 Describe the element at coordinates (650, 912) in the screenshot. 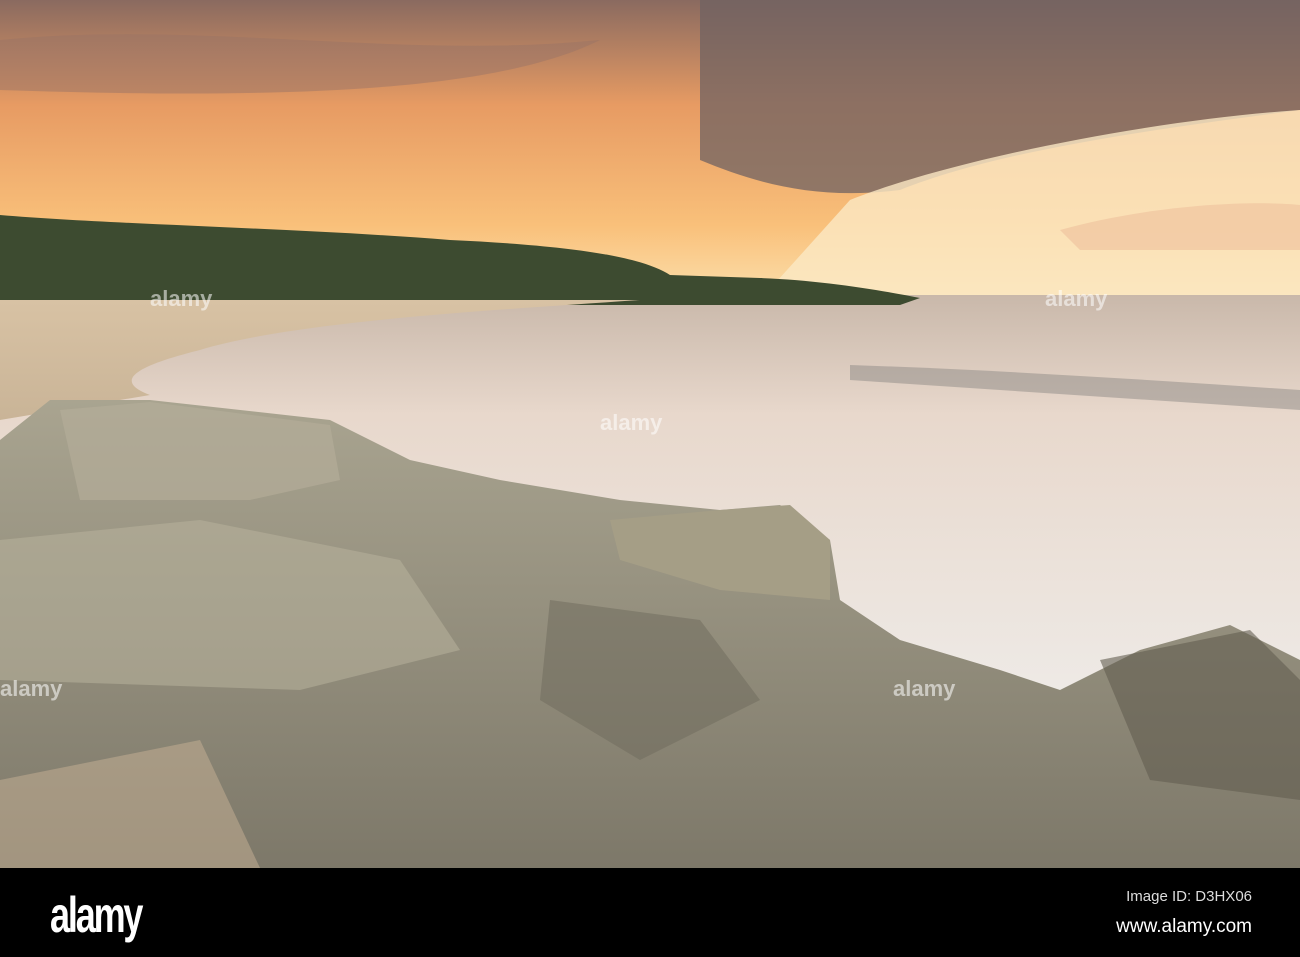

I see `watermark-bar: alamy Image ID: D3HX06 www.alamy.com` at that location.